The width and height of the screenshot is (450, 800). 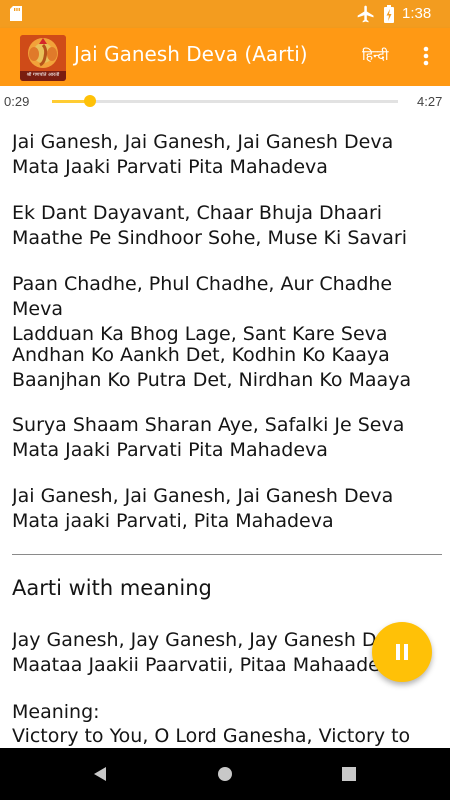 What do you see at coordinates (227, 554) in the screenshot?
I see `section-divider` at bounding box center [227, 554].